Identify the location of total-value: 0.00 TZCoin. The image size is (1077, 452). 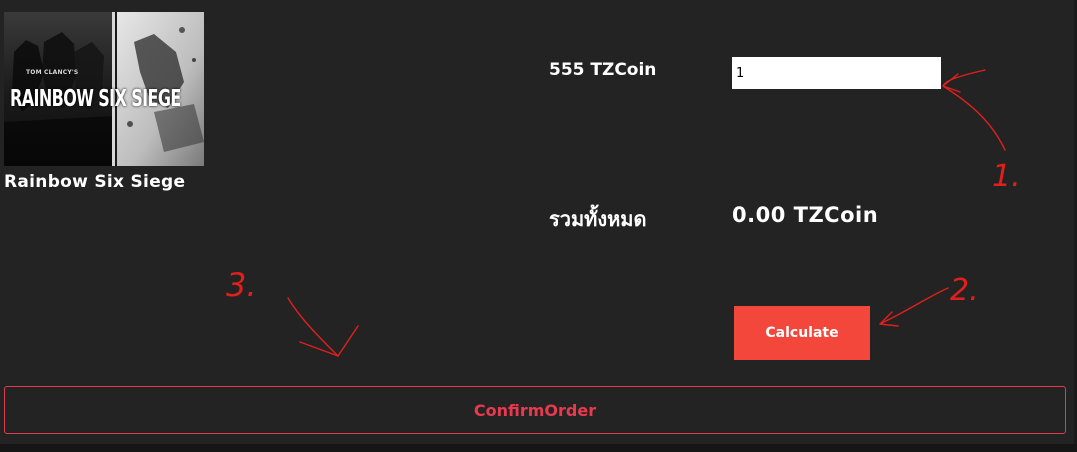
(805, 215).